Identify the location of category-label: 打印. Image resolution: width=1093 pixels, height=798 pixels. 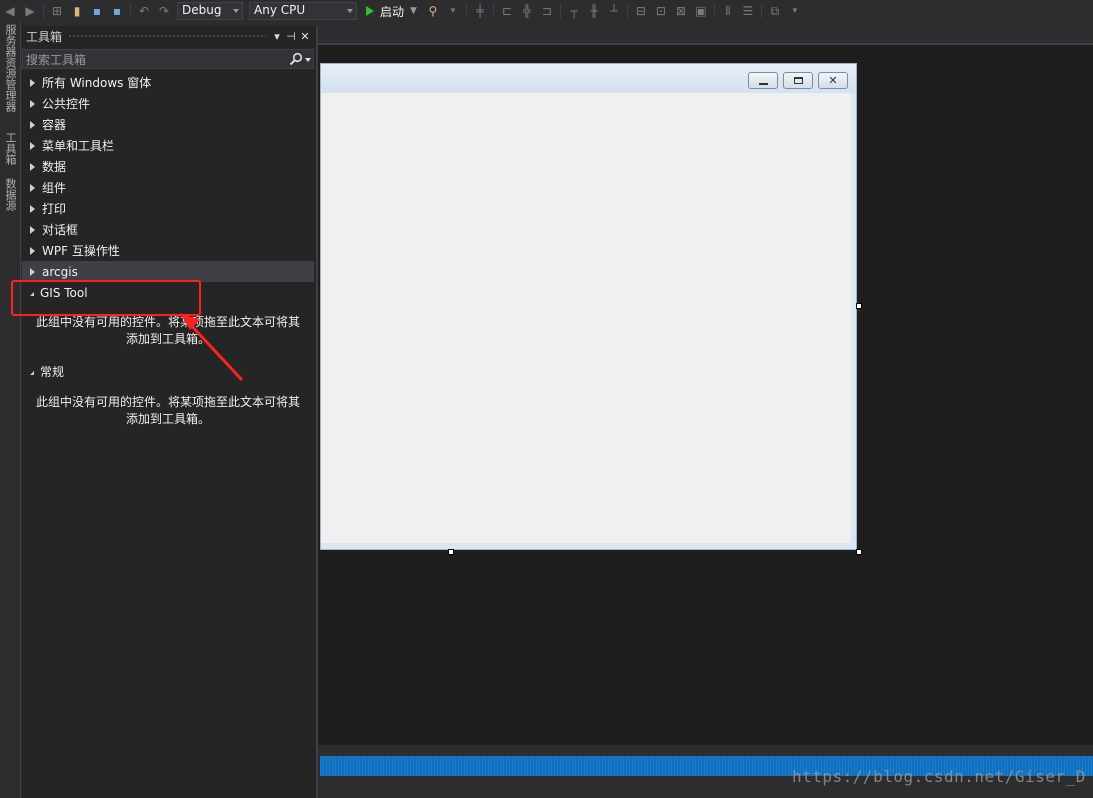
(54, 209).